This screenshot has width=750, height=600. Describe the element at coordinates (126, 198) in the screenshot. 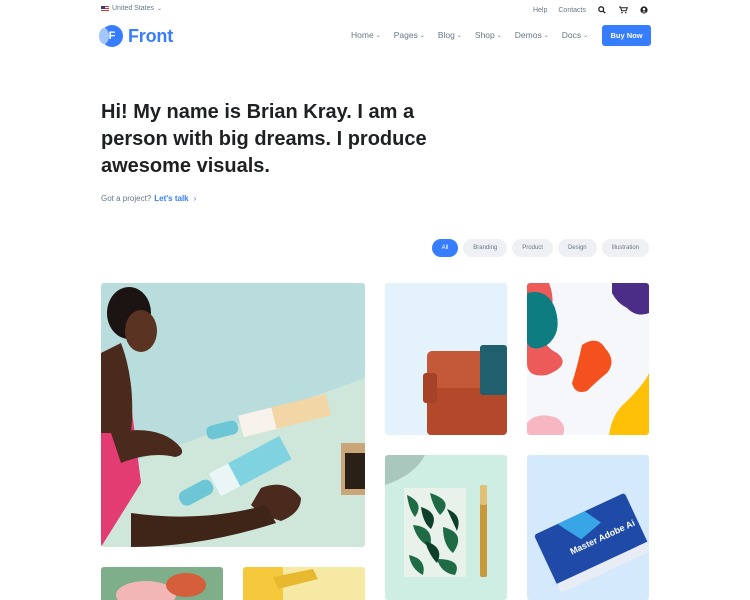

I see `cta-prompt: Got a project?` at that location.